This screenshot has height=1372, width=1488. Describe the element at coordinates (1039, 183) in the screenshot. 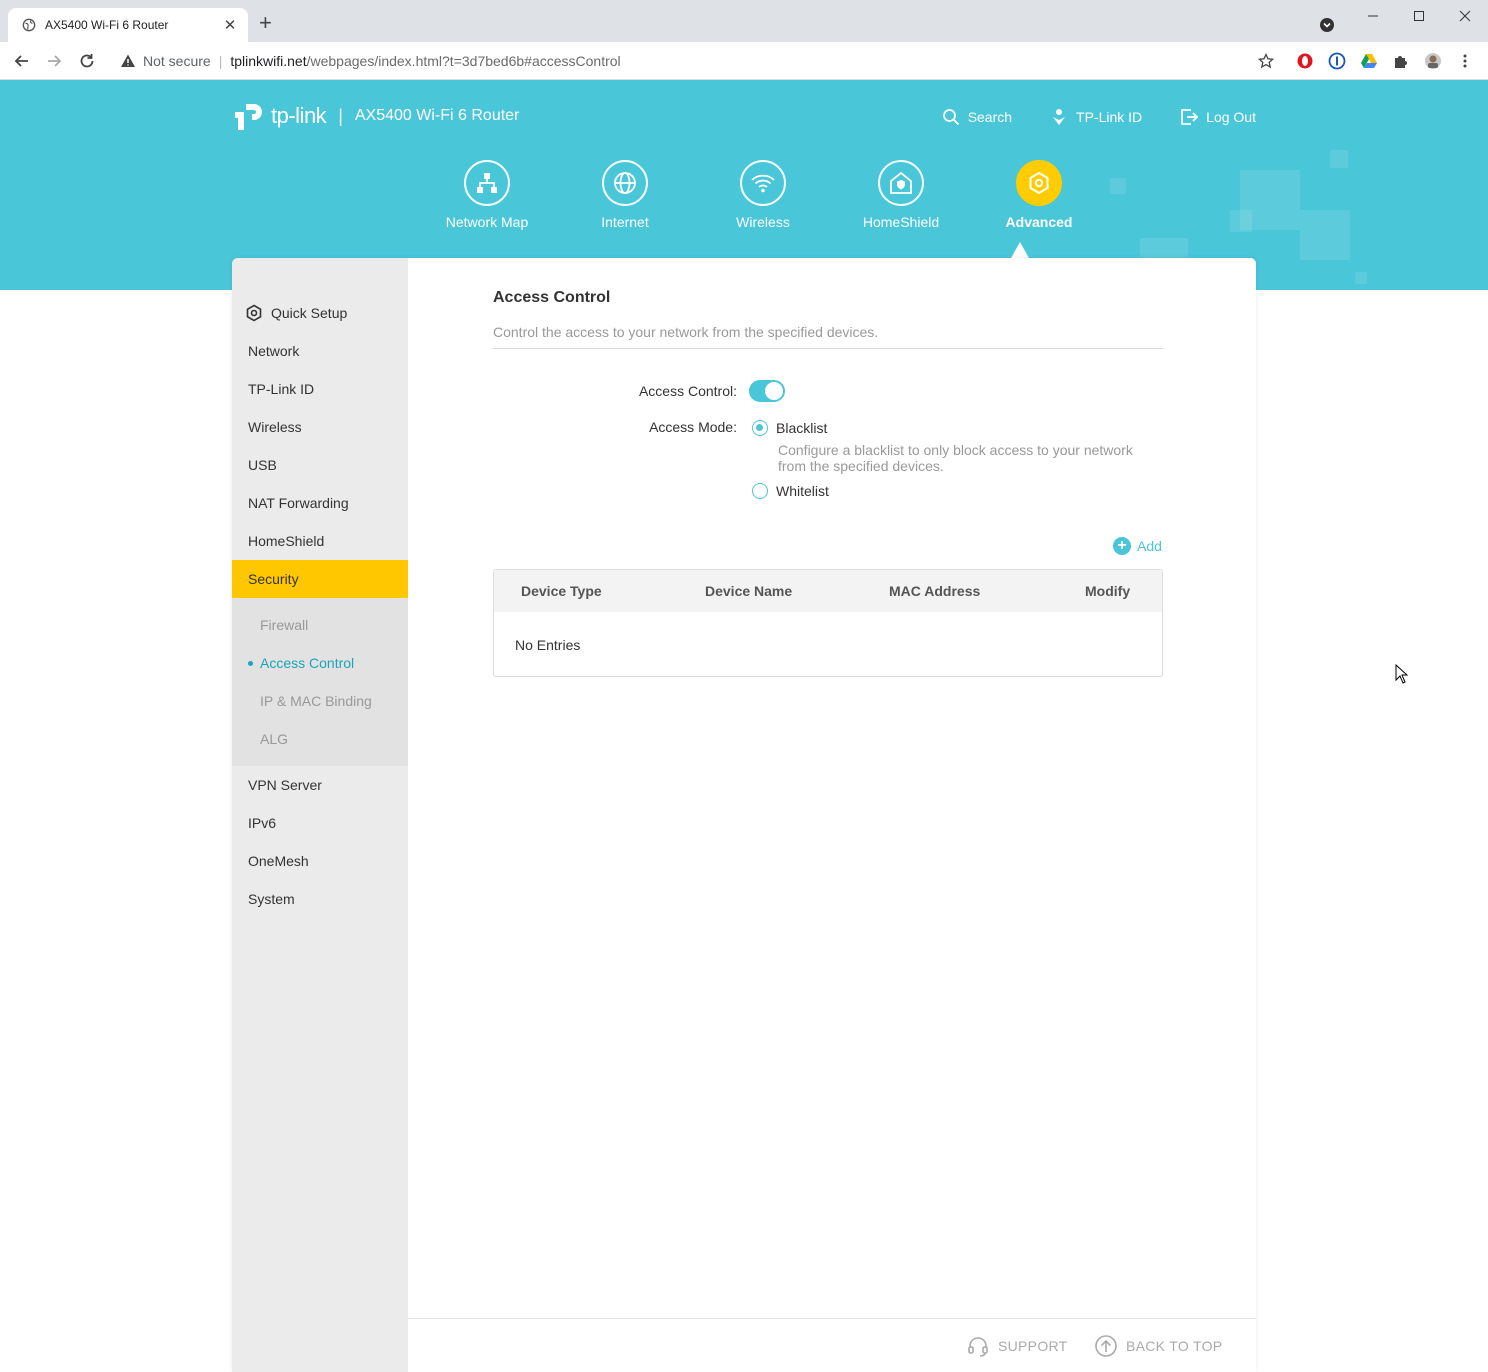

I see `gear-icon` at that location.